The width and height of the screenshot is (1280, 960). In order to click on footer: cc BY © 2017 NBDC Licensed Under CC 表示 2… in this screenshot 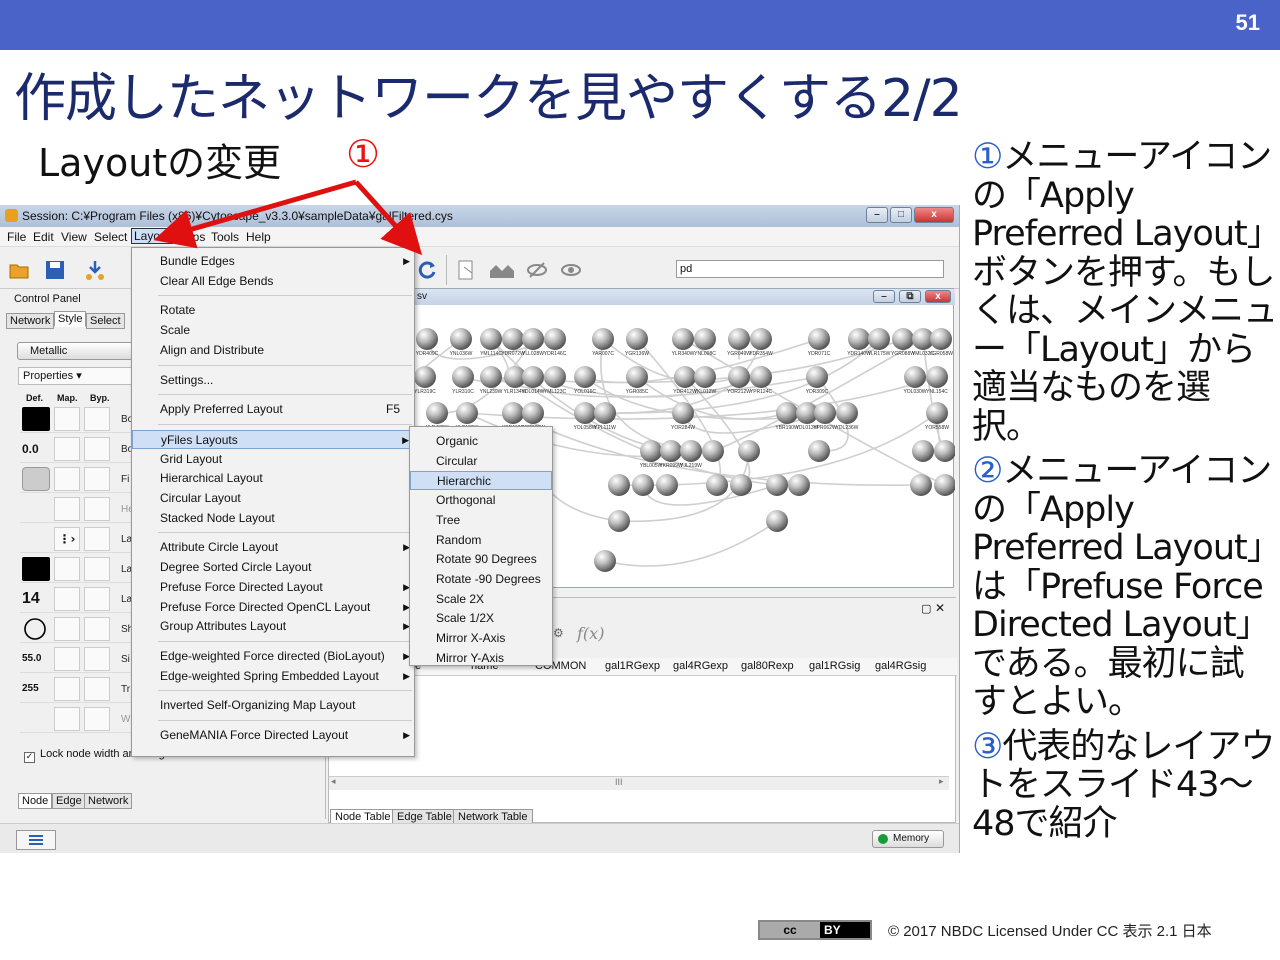, I will do `click(1008, 930)`.